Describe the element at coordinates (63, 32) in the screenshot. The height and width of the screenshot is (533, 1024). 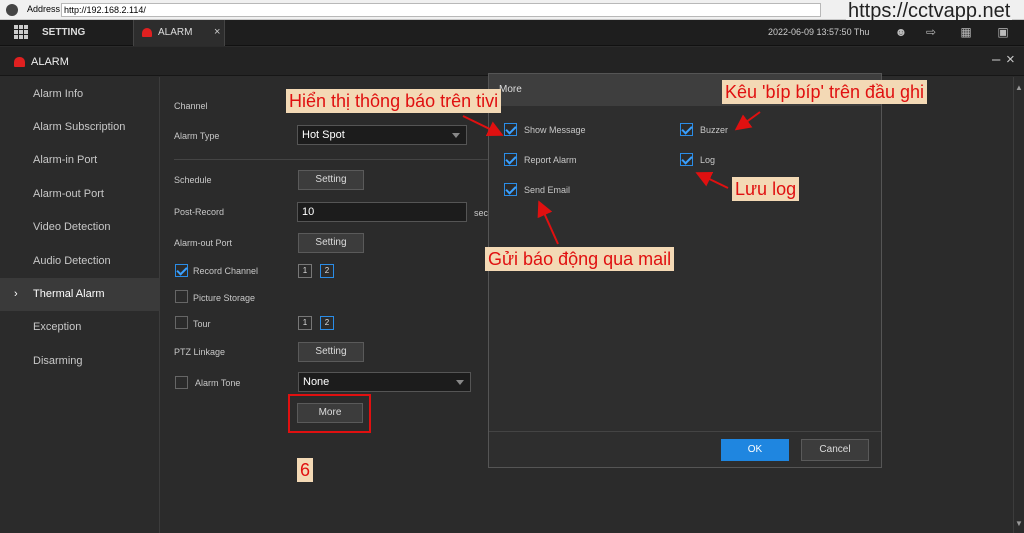
I see `setting-tab: SETTING` at that location.